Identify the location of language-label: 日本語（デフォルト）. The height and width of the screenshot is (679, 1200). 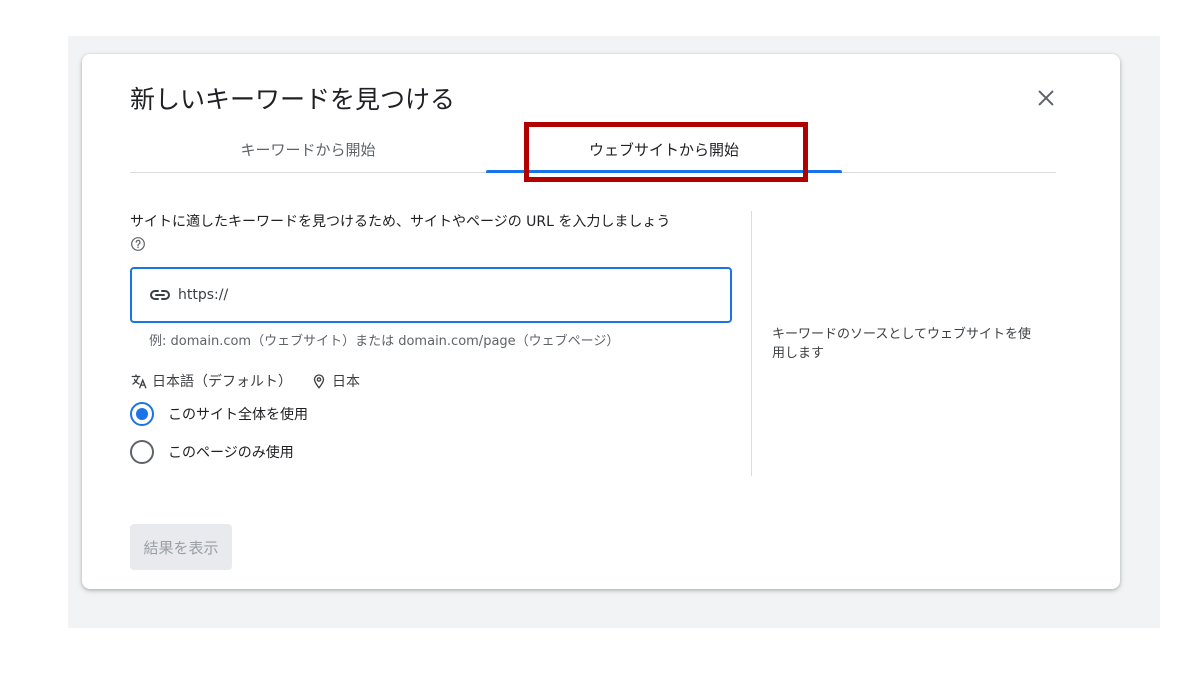
(222, 381).